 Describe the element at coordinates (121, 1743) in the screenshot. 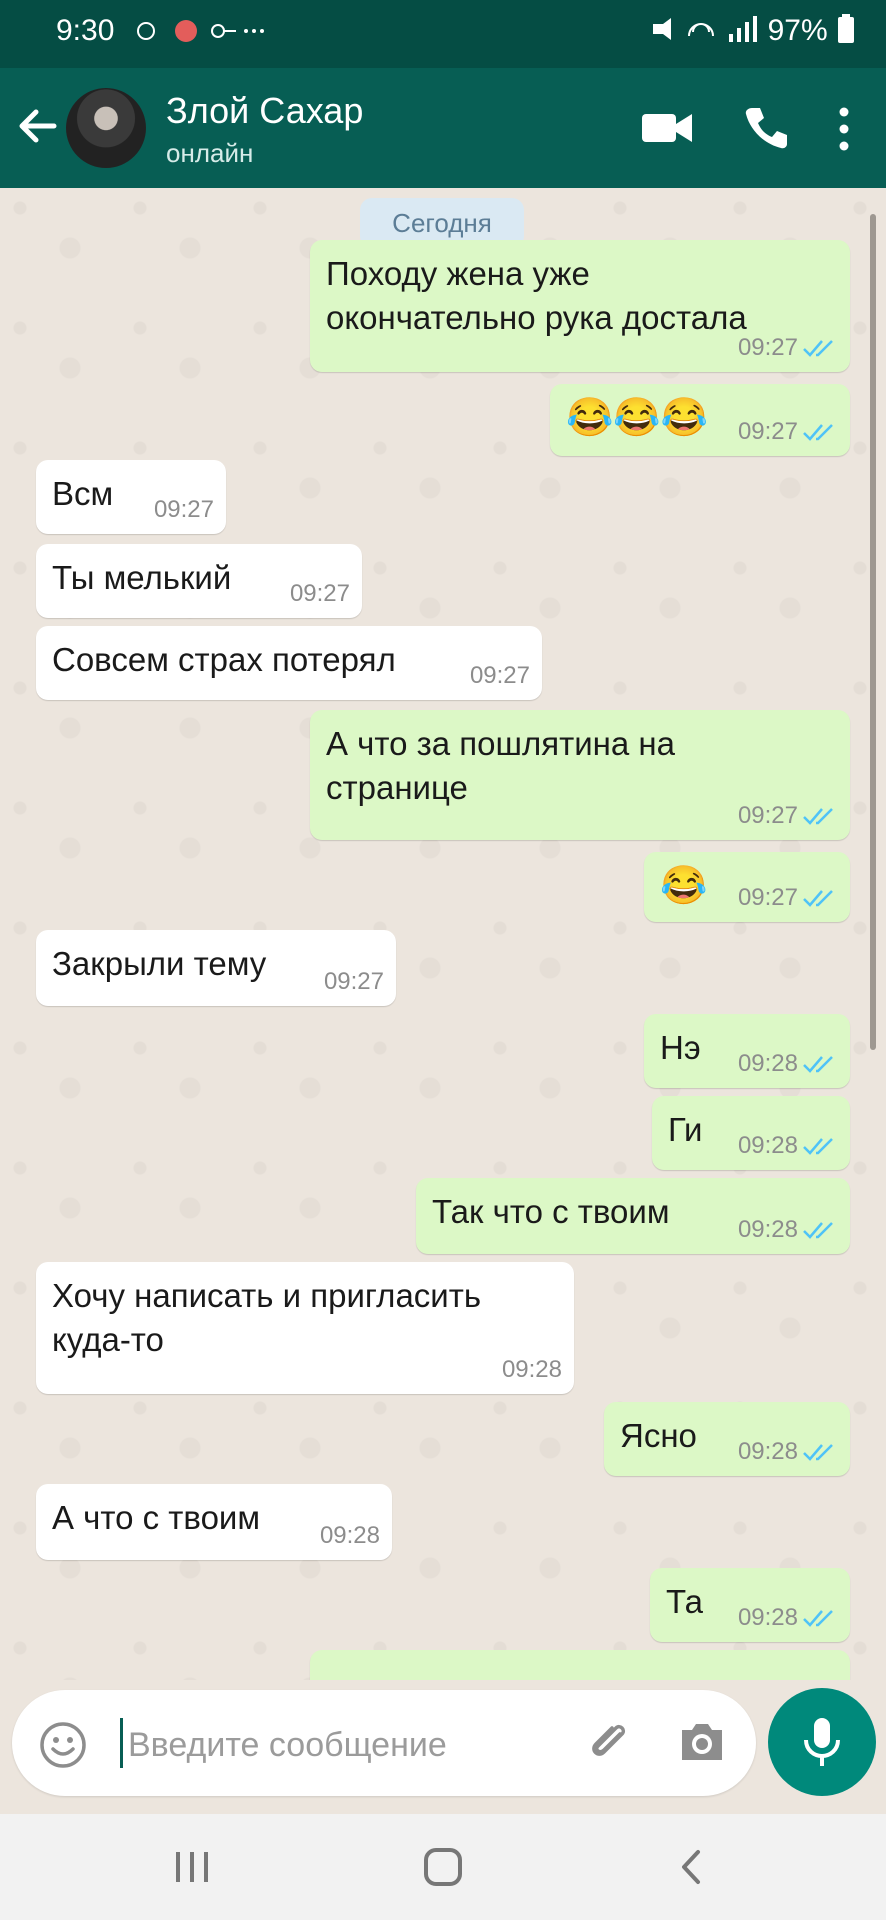

I see `text-cursor` at that location.